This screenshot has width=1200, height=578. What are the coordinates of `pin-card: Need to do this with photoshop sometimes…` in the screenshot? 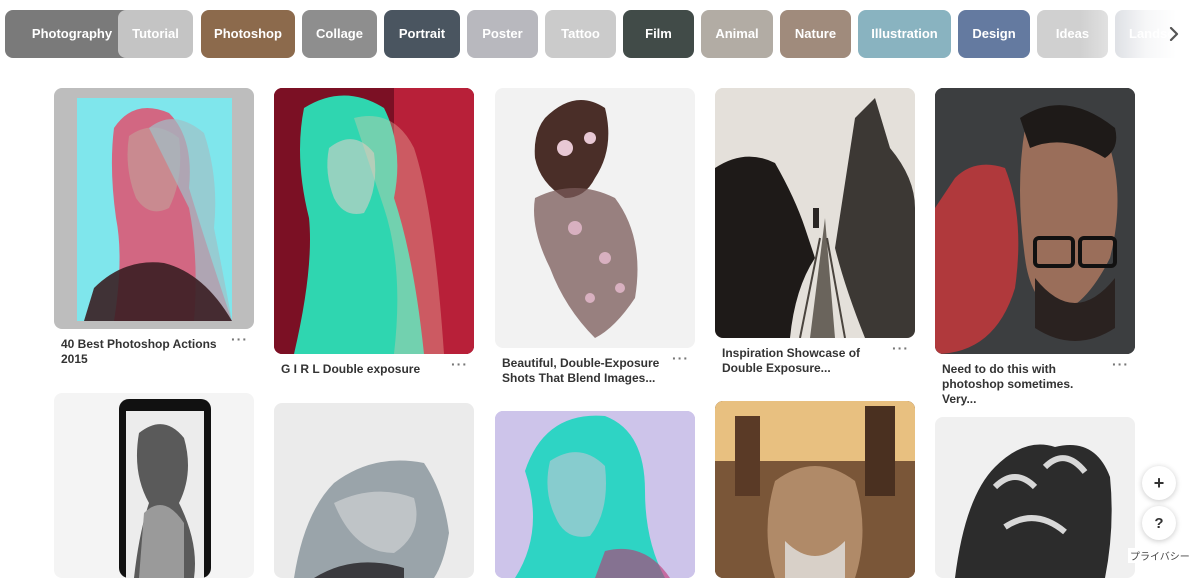 It's located at (1035, 247).